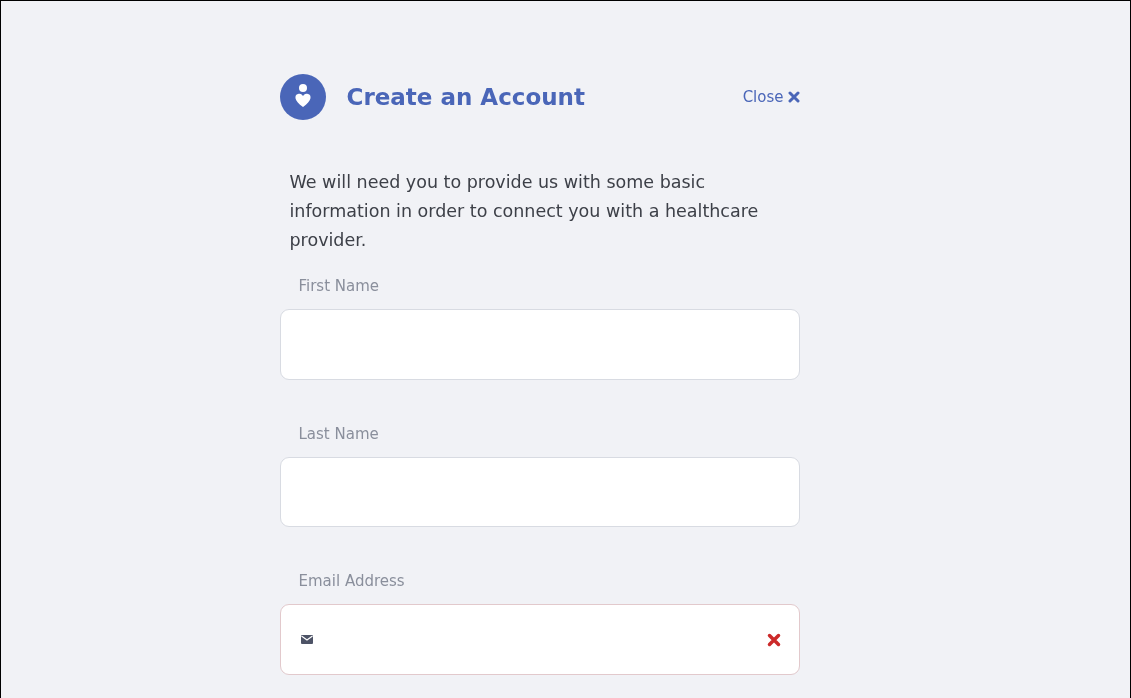 This screenshot has height=698, width=1131. I want to click on error-icon, so click(773, 639).